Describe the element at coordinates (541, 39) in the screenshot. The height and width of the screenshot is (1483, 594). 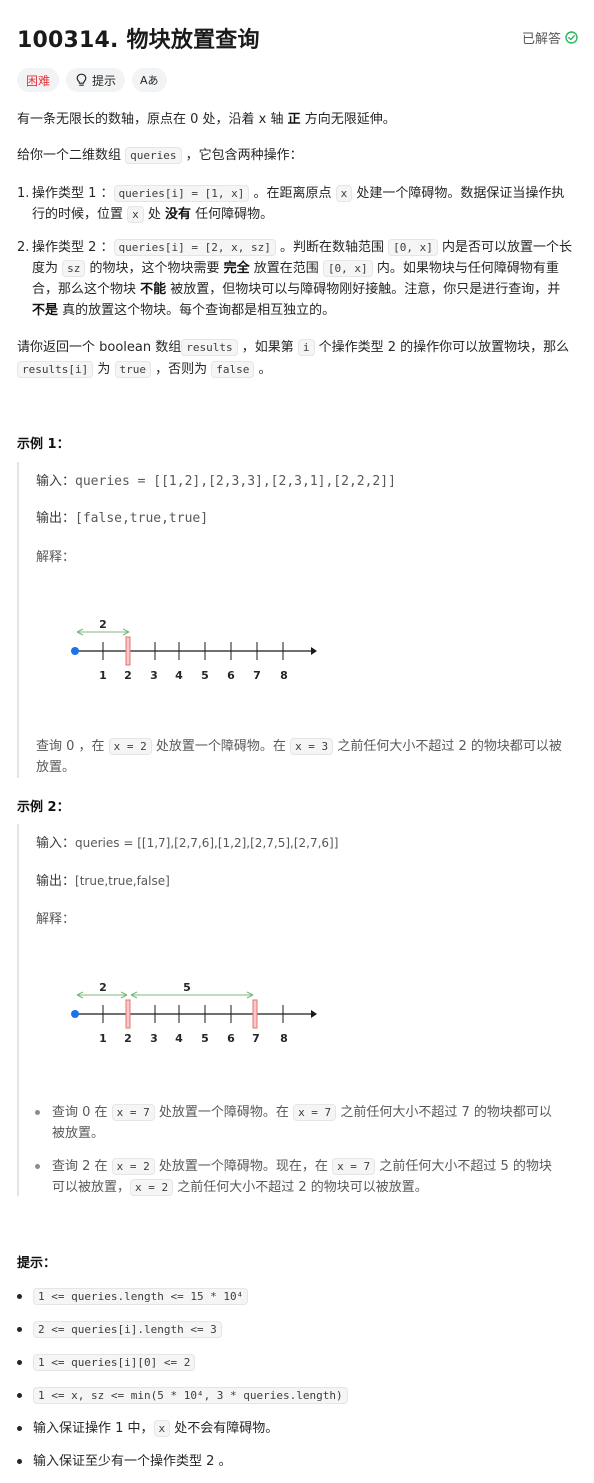
I see `solved-label: 已解答` at that location.